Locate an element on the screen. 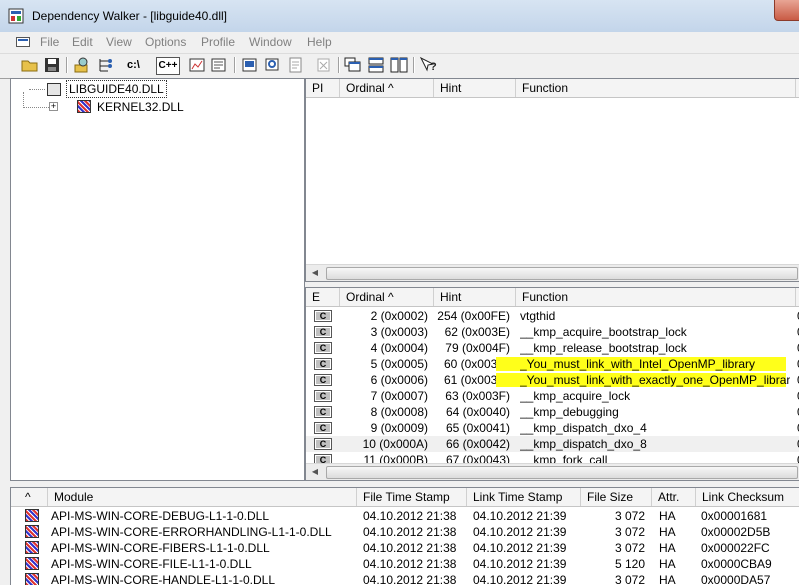 The width and height of the screenshot is (799, 585). save-icon is located at coordinates (52, 65).